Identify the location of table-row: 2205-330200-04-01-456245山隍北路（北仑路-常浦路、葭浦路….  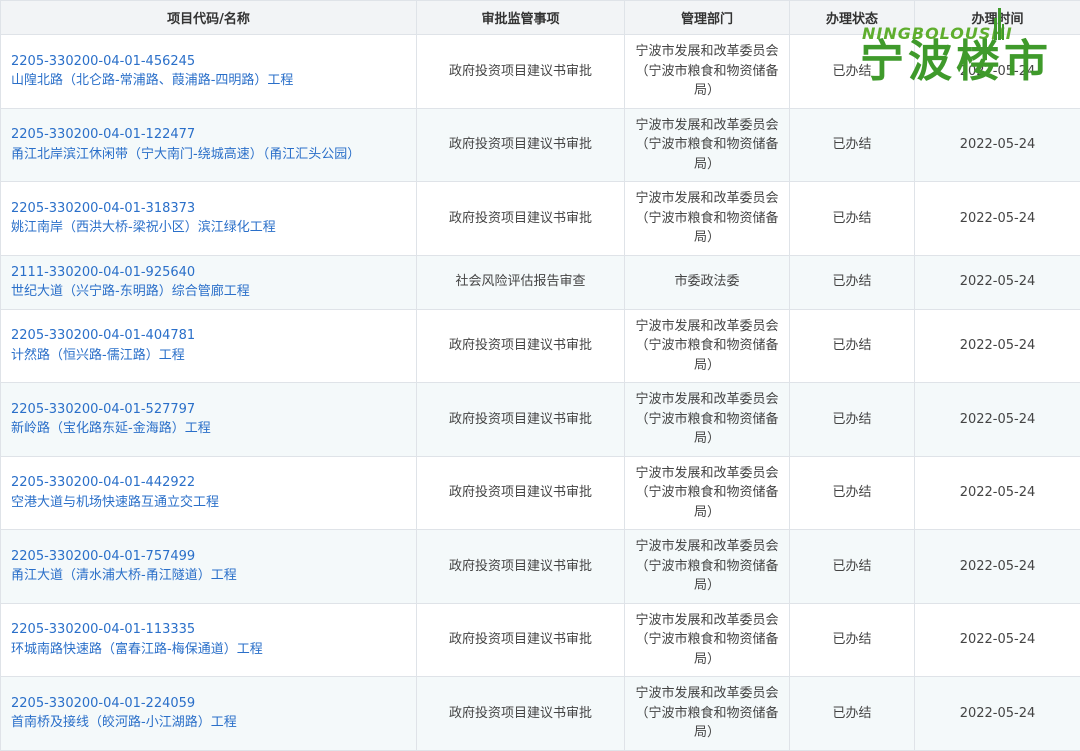
(540, 72).